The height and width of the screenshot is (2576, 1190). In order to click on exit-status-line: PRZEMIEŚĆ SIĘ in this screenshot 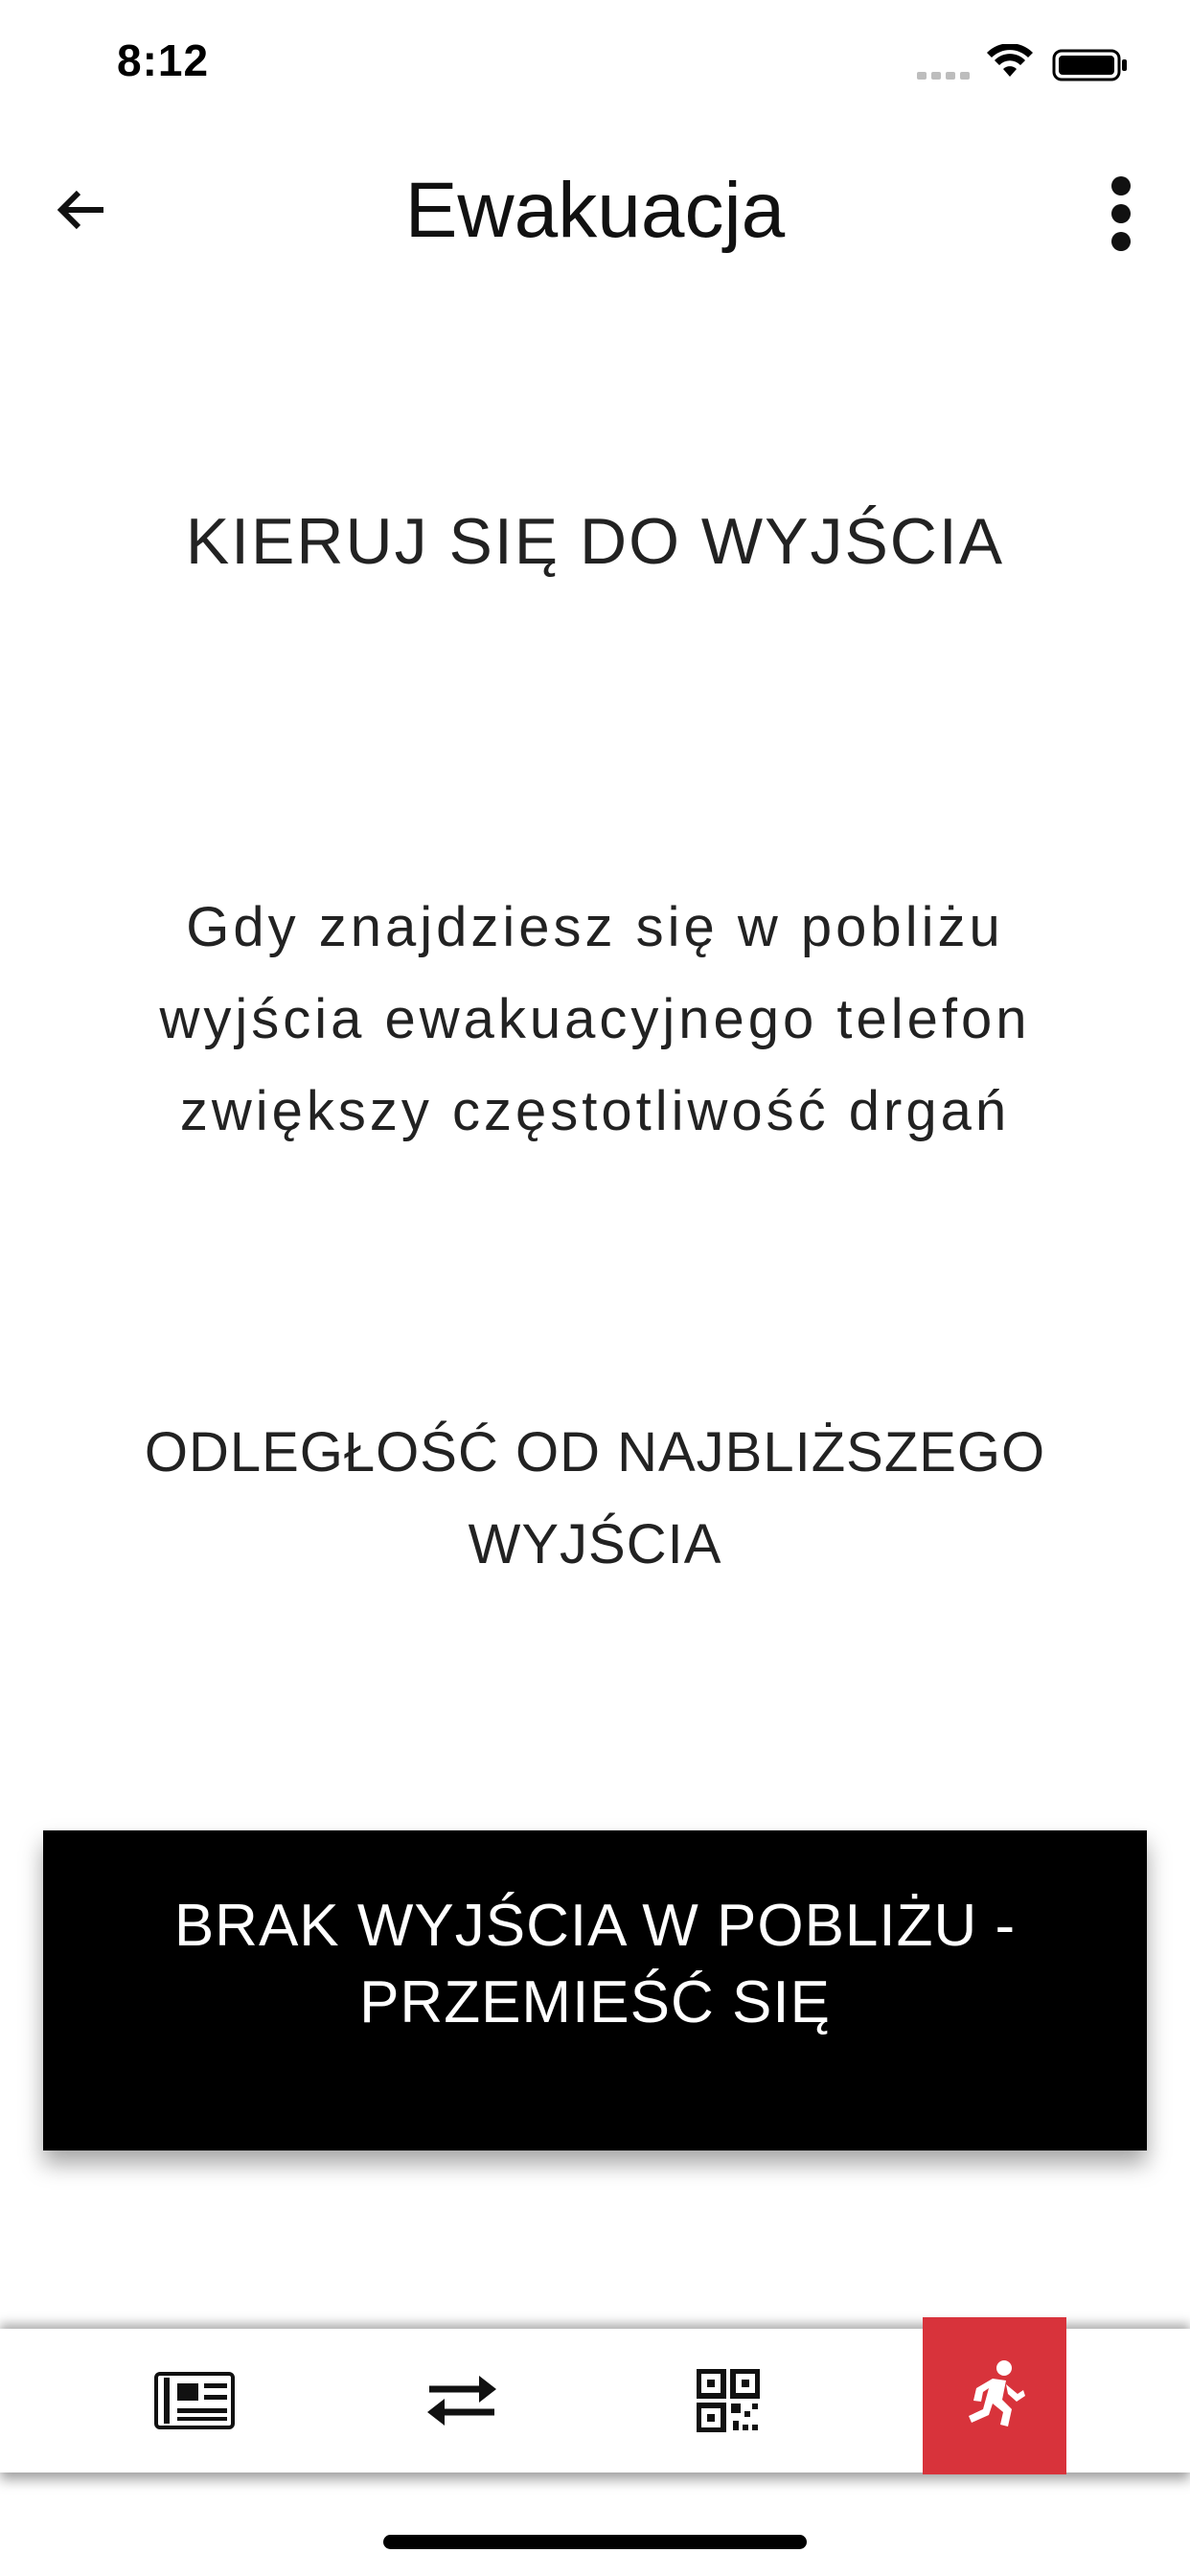, I will do `click(595, 2003)`.